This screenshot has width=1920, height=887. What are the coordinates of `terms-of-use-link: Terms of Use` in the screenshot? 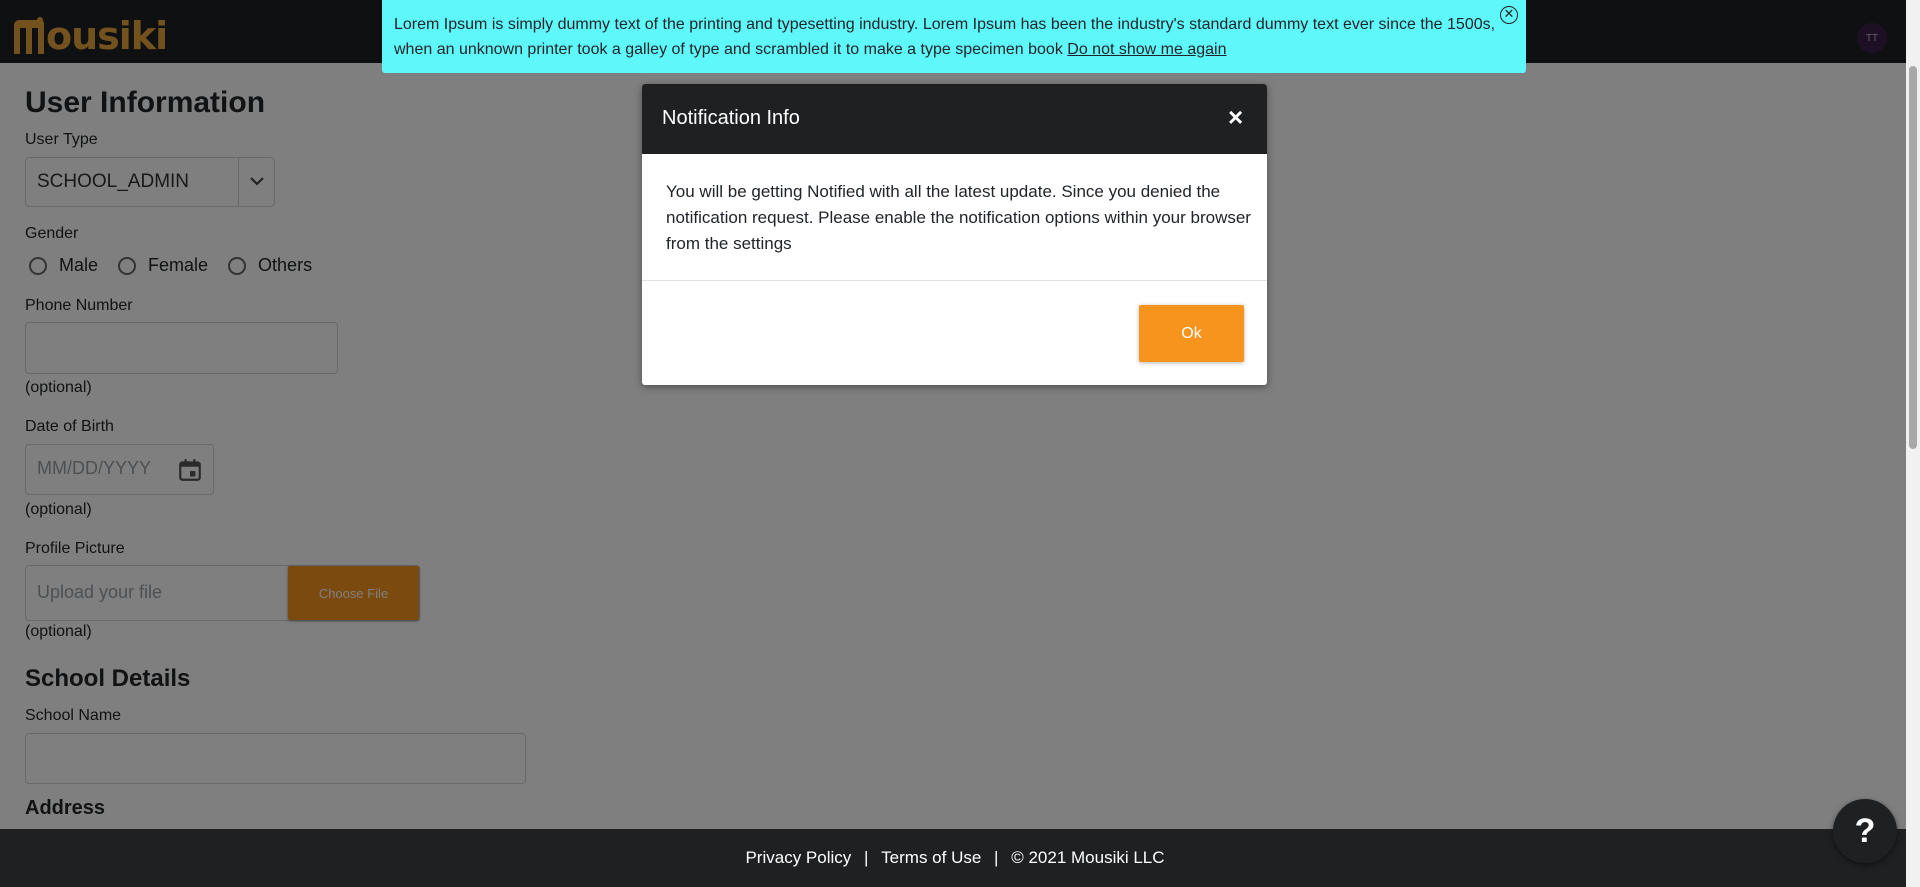 It's located at (931, 857).